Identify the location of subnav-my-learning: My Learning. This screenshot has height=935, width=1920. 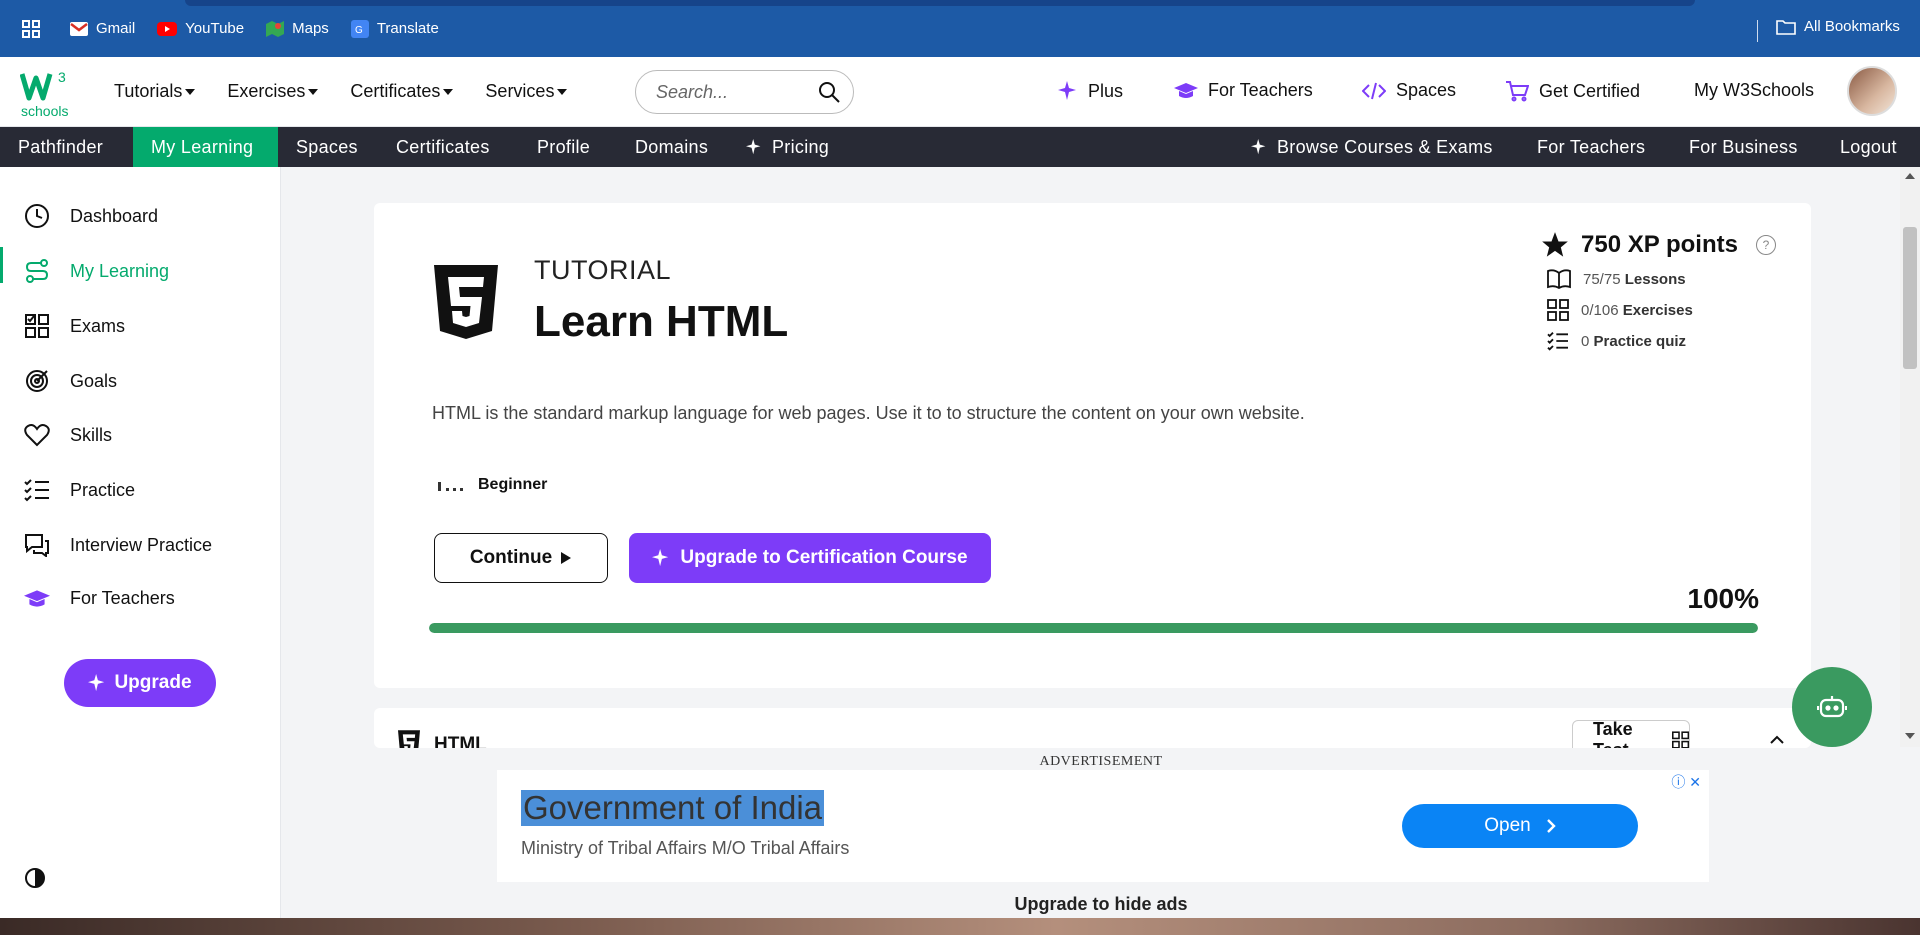
(205, 147).